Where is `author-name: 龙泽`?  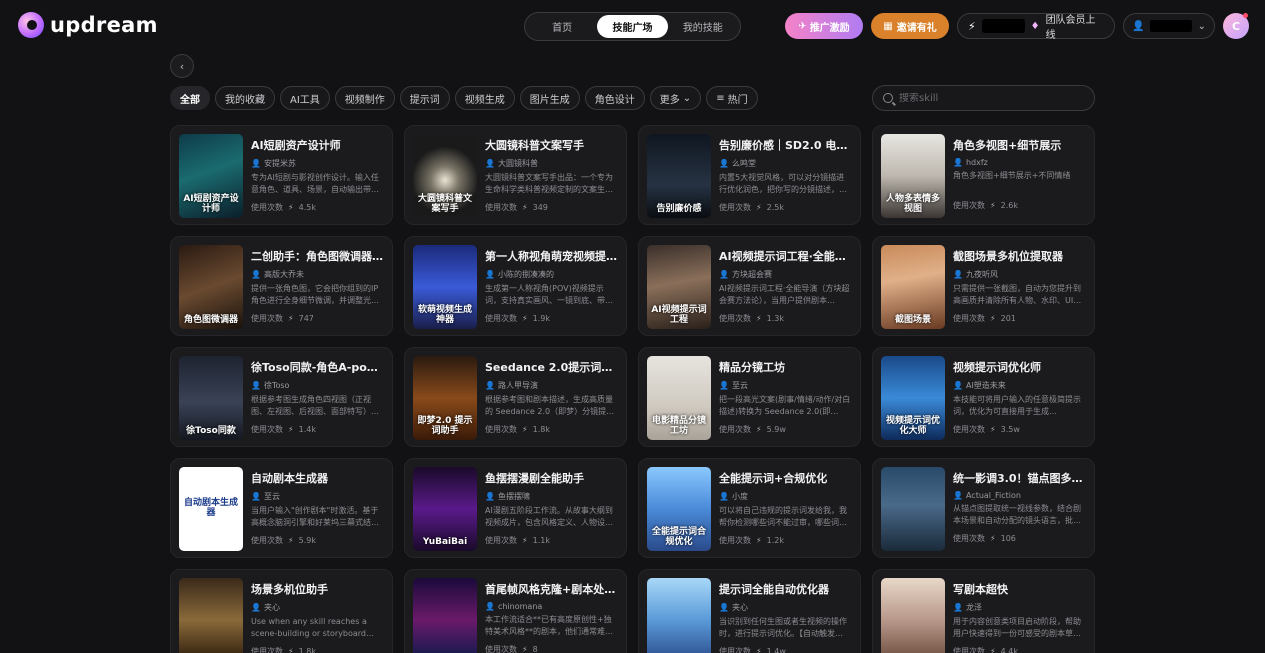
author-name: 龙泽 is located at coordinates (973, 607).